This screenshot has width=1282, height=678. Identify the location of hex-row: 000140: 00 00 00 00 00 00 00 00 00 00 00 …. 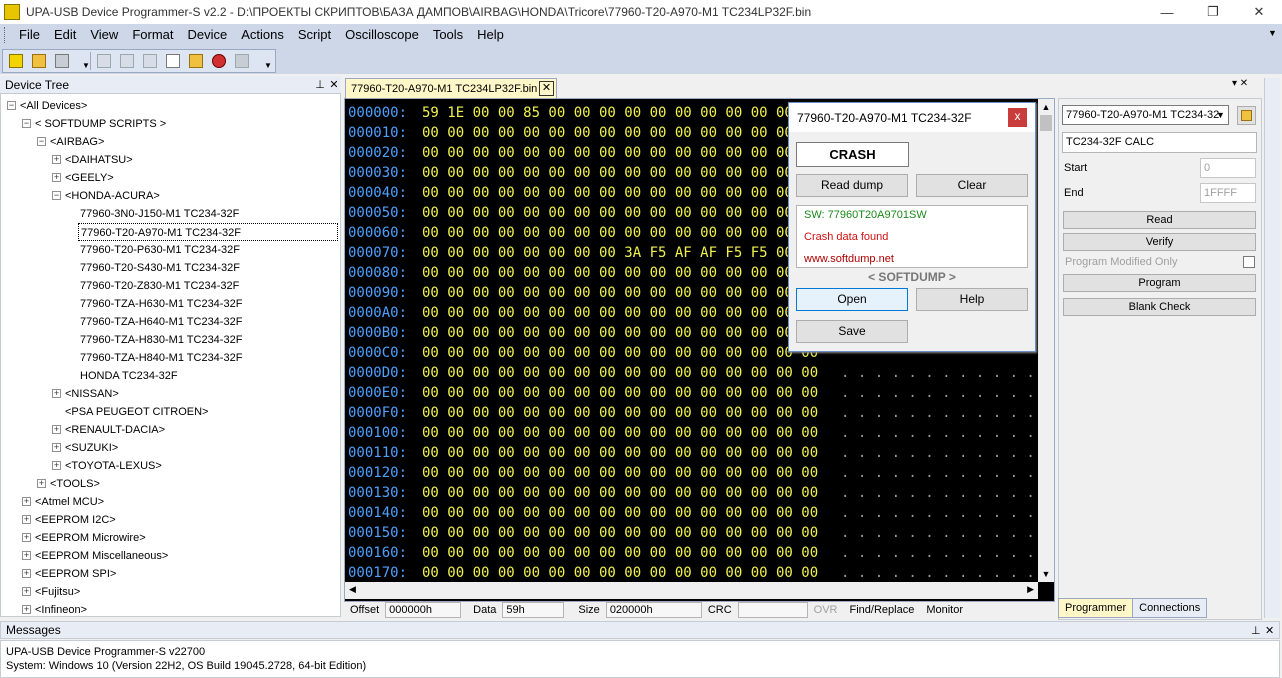
(691, 513).